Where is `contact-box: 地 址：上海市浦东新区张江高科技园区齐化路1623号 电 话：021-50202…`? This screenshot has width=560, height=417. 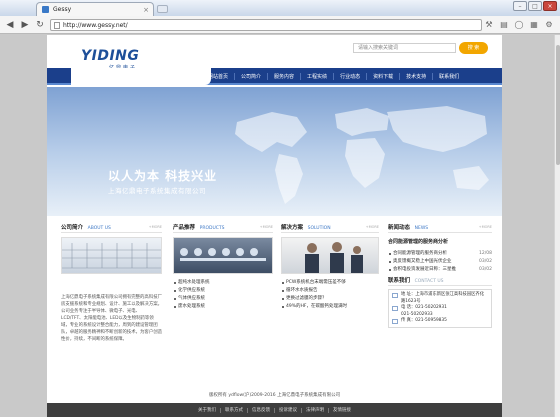
contact-box: 地 址：上海市浦东新区张江高科技园区齐化路1623号 电 话：021-50202… is located at coordinates (440, 308).